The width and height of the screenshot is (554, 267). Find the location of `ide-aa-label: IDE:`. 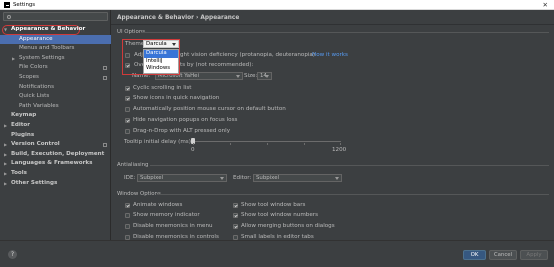

ide-aa-label: IDE: is located at coordinates (130, 178).